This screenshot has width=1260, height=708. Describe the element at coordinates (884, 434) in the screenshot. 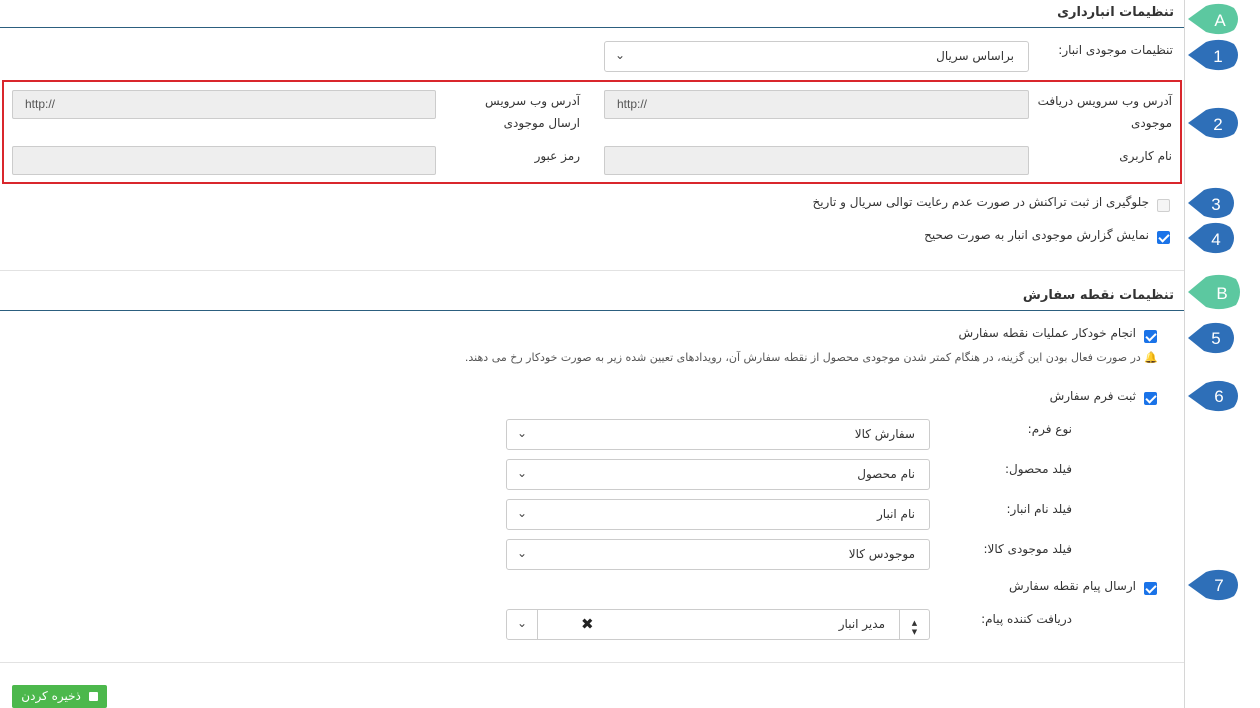

I see `form-type-value: سفارش کالا` at that location.